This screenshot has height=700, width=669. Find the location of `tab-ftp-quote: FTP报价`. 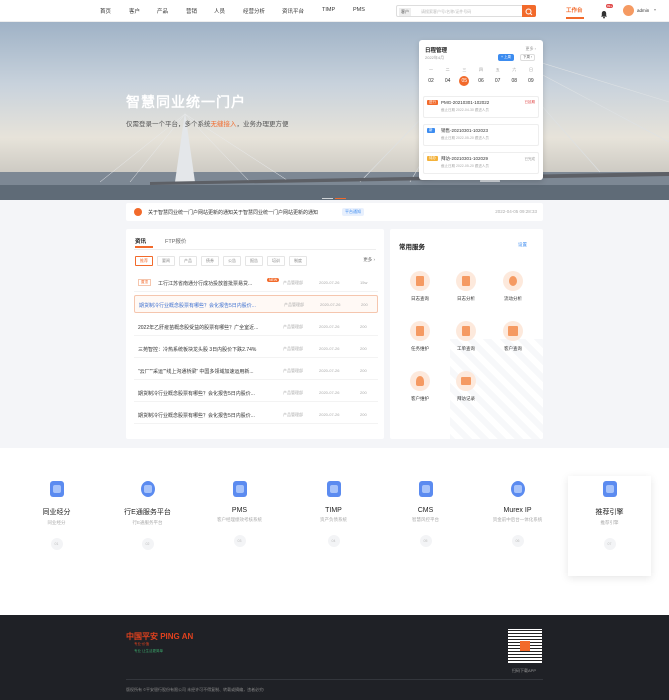

tab-ftp-quote: FTP报价 is located at coordinates (175, 241).